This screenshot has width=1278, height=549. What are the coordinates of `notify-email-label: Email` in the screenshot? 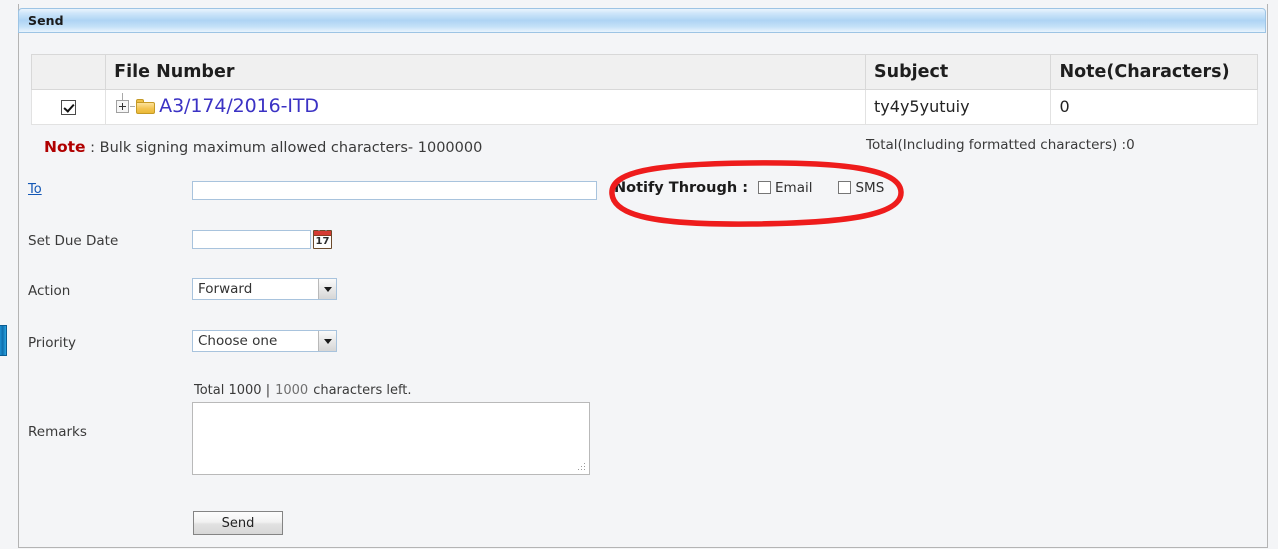 It's located at (794, 188).